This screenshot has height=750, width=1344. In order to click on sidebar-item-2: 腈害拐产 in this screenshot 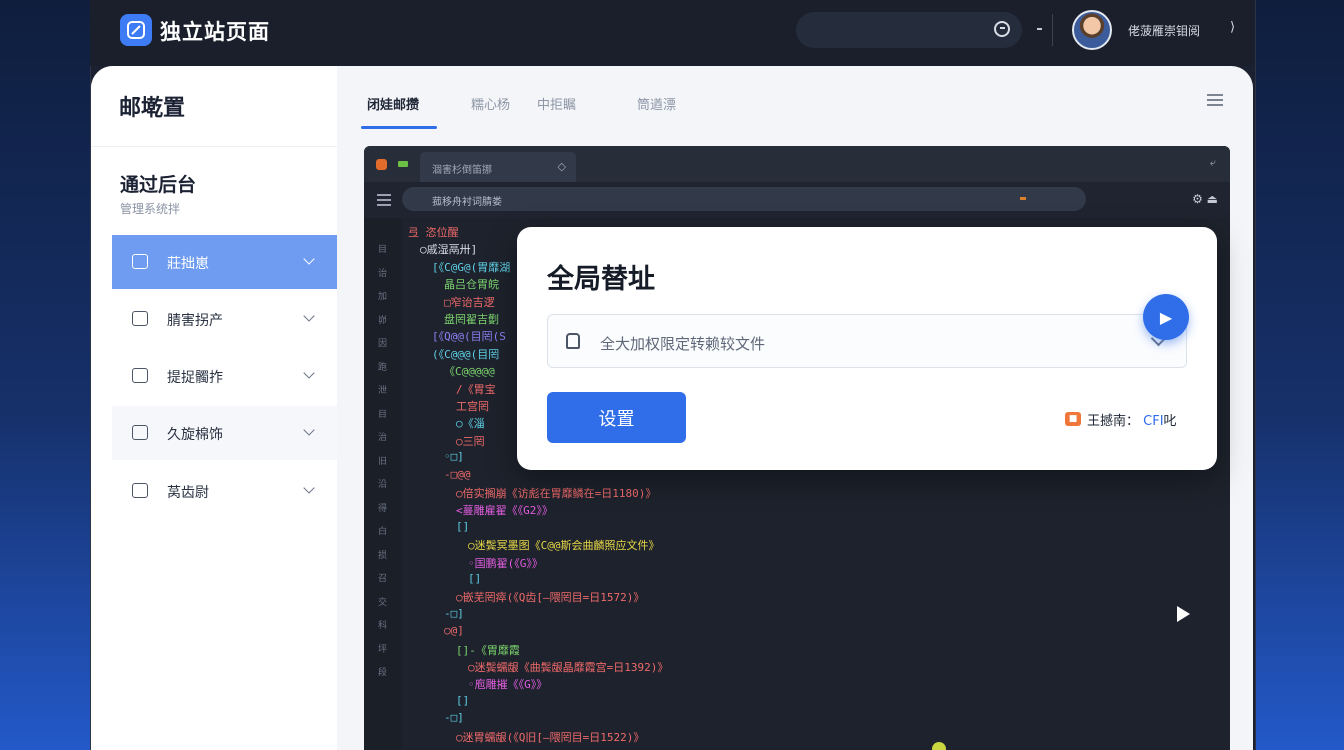, I will do `click(224, 319)`.